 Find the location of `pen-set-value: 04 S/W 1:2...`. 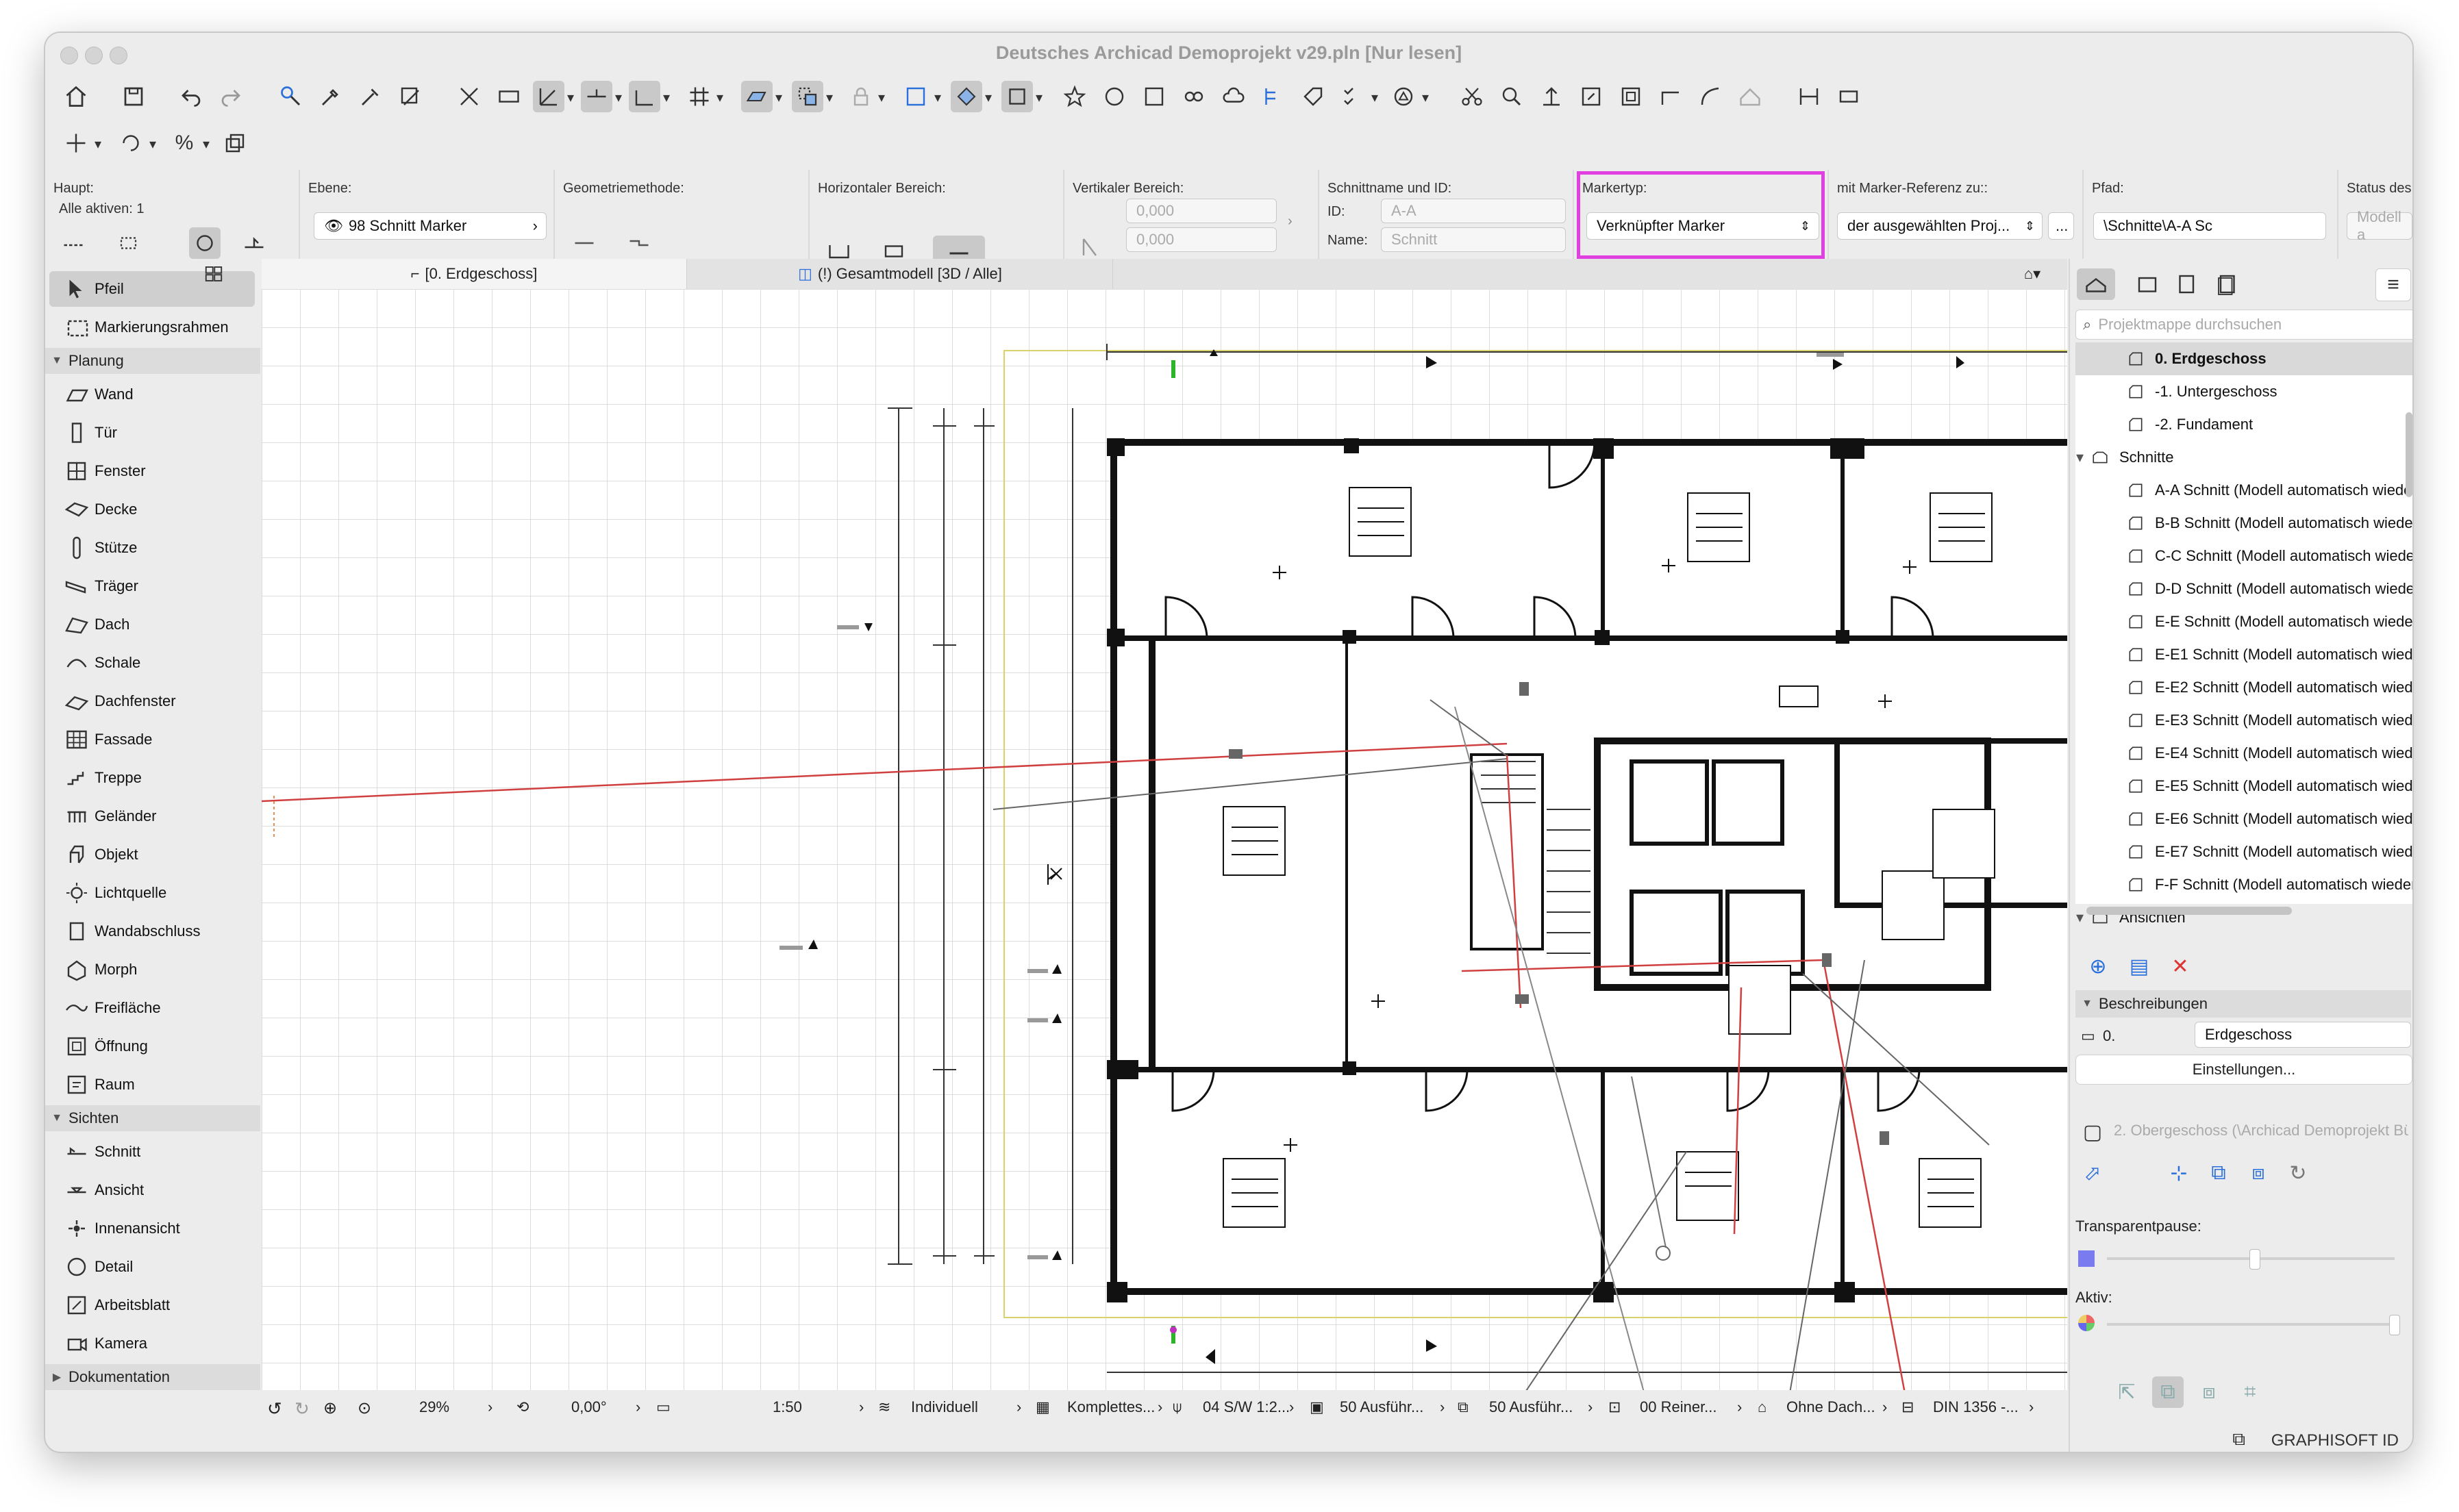

pen-set-value: 04 S/W 1:2... is located at coordinates (1247, 1407).